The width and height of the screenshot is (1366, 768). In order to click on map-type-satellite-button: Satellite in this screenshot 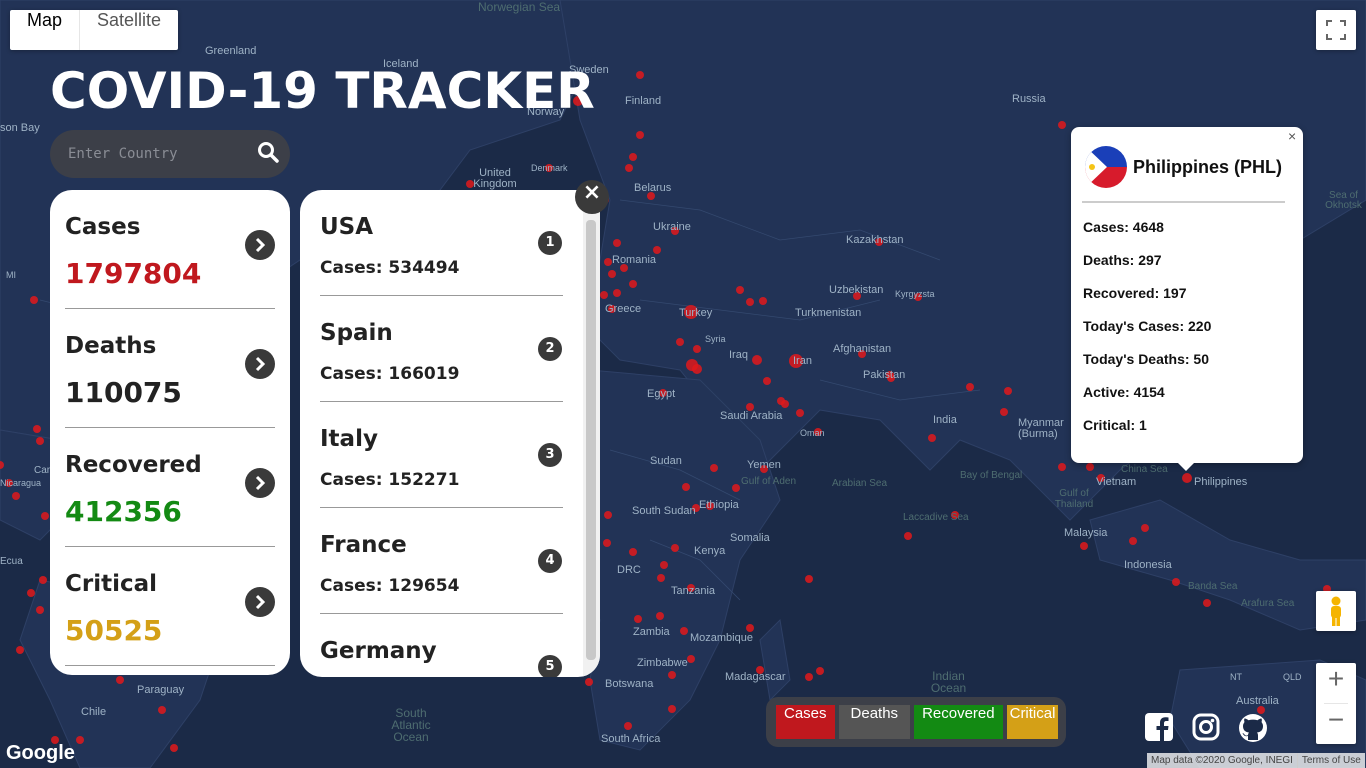, I will do `click(128, 30)`.